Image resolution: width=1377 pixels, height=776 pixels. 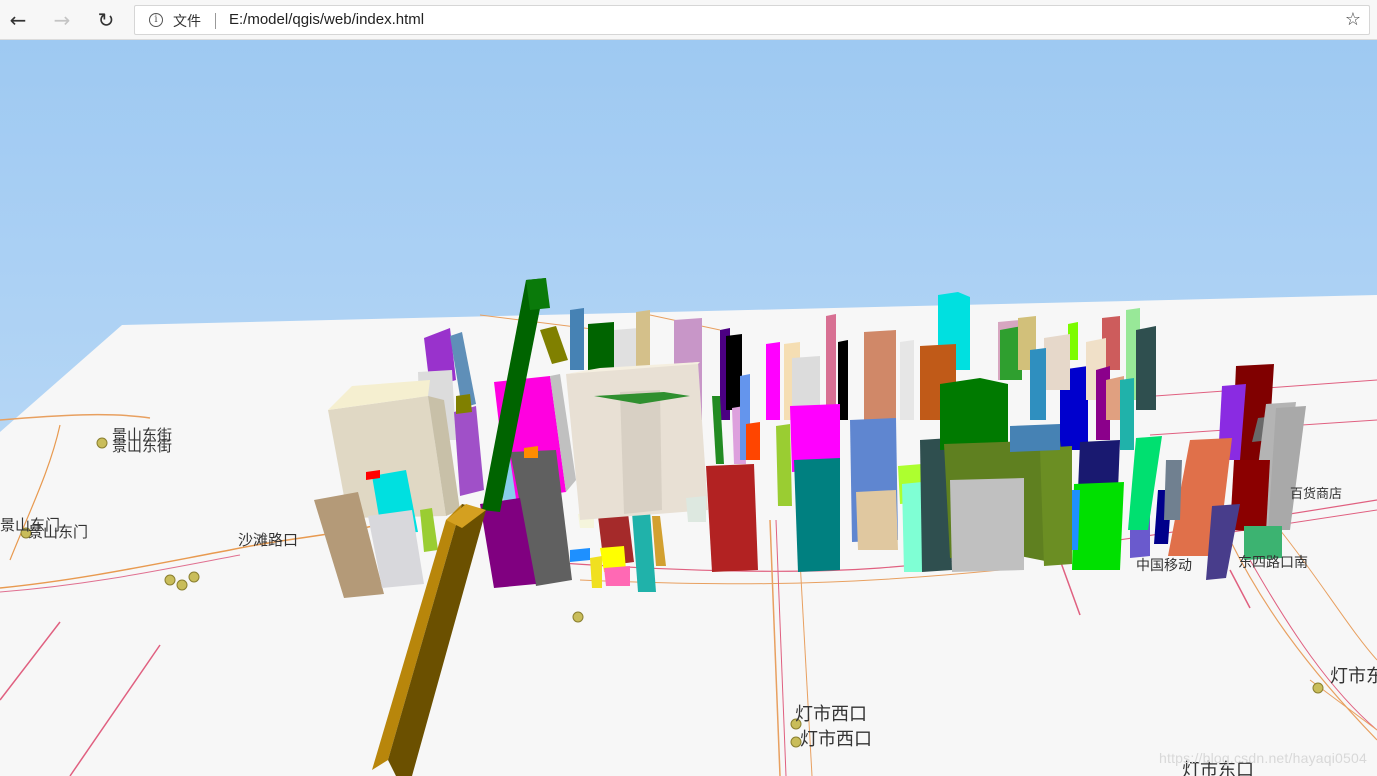 I want to click on map-label-store: 百货商店, so click(x=1316, y=494).